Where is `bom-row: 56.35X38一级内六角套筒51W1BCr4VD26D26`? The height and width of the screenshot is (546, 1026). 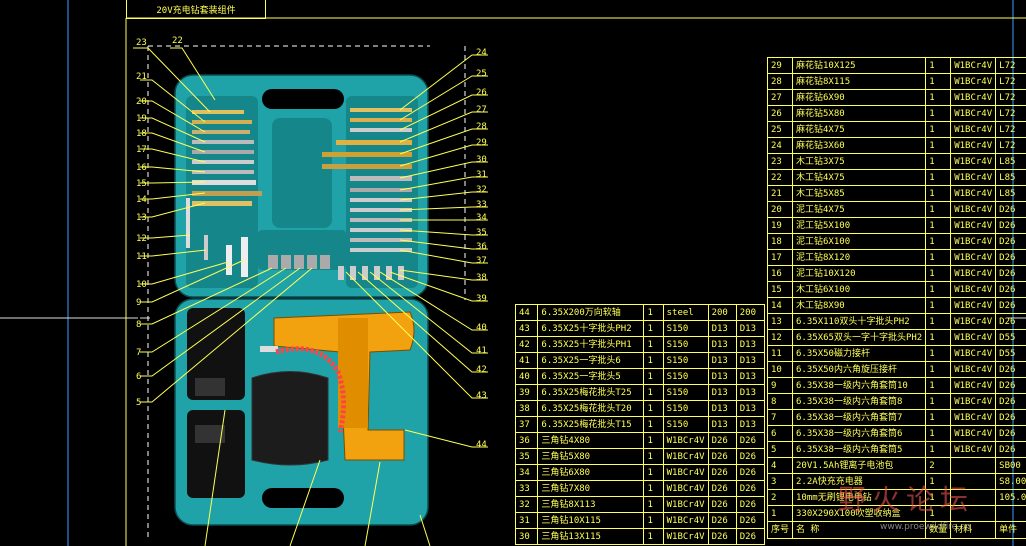 bom-row: 56.35X38一级内六角套筒51W1BCr4VD26D26 is located at coordinates (896, 449).